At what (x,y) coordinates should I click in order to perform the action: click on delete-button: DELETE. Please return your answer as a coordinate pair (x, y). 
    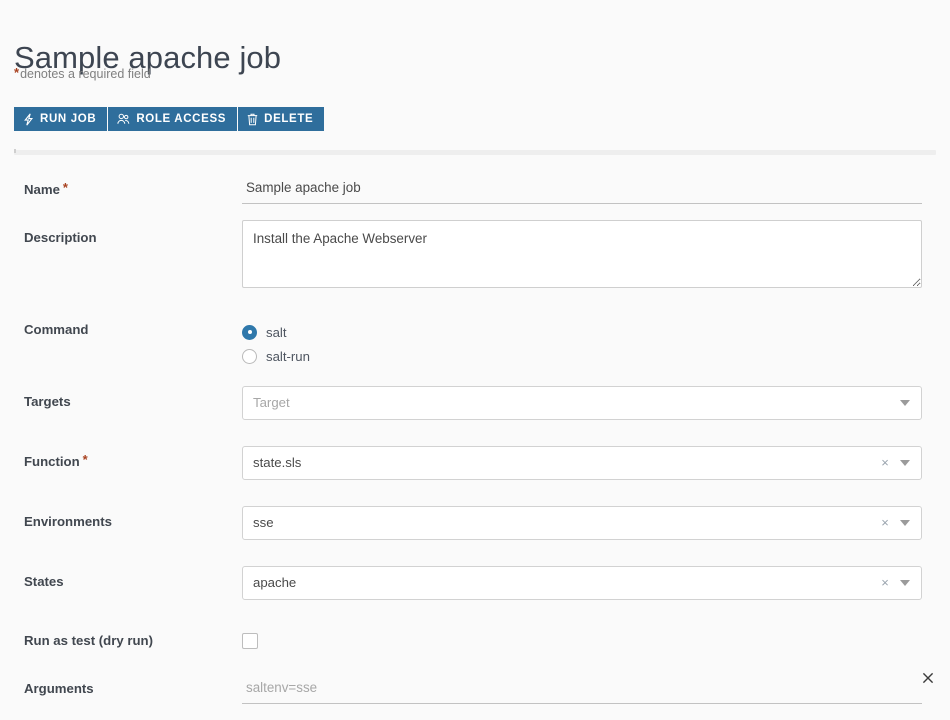
    Looking at the image, I should click on (281, 119).